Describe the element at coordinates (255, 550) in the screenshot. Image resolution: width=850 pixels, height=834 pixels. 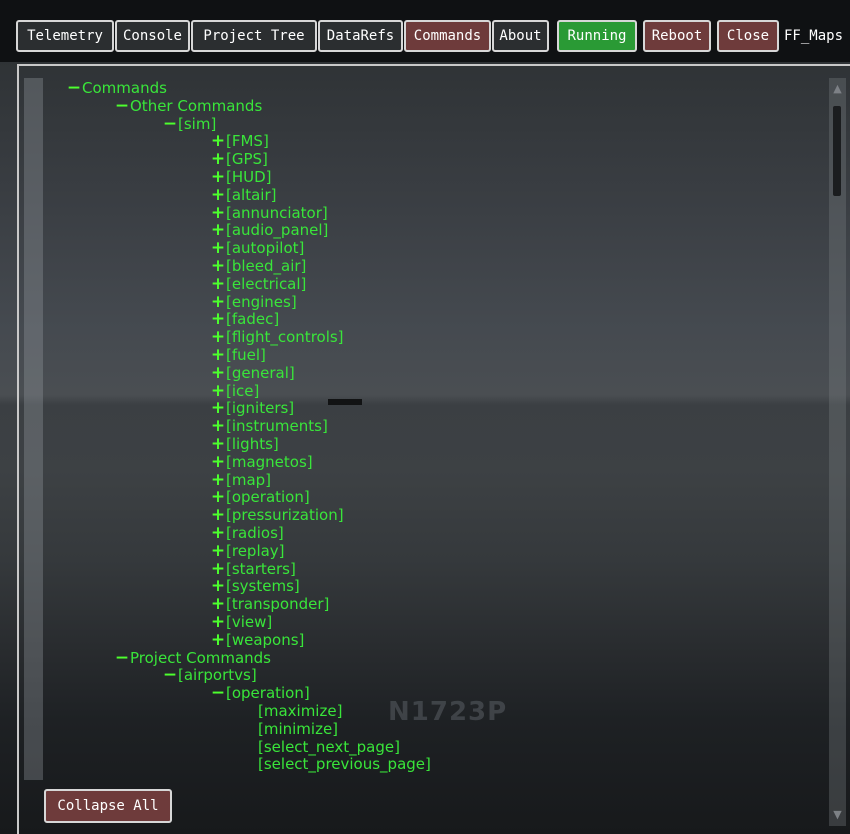
I see `tree-node-label: [replay]` at that location.